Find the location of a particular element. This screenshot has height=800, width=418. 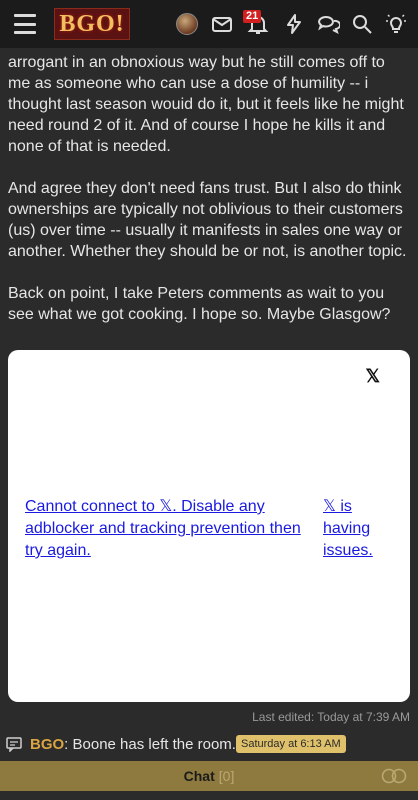

logo-text: BGO! is located at coordinates (92, 23).